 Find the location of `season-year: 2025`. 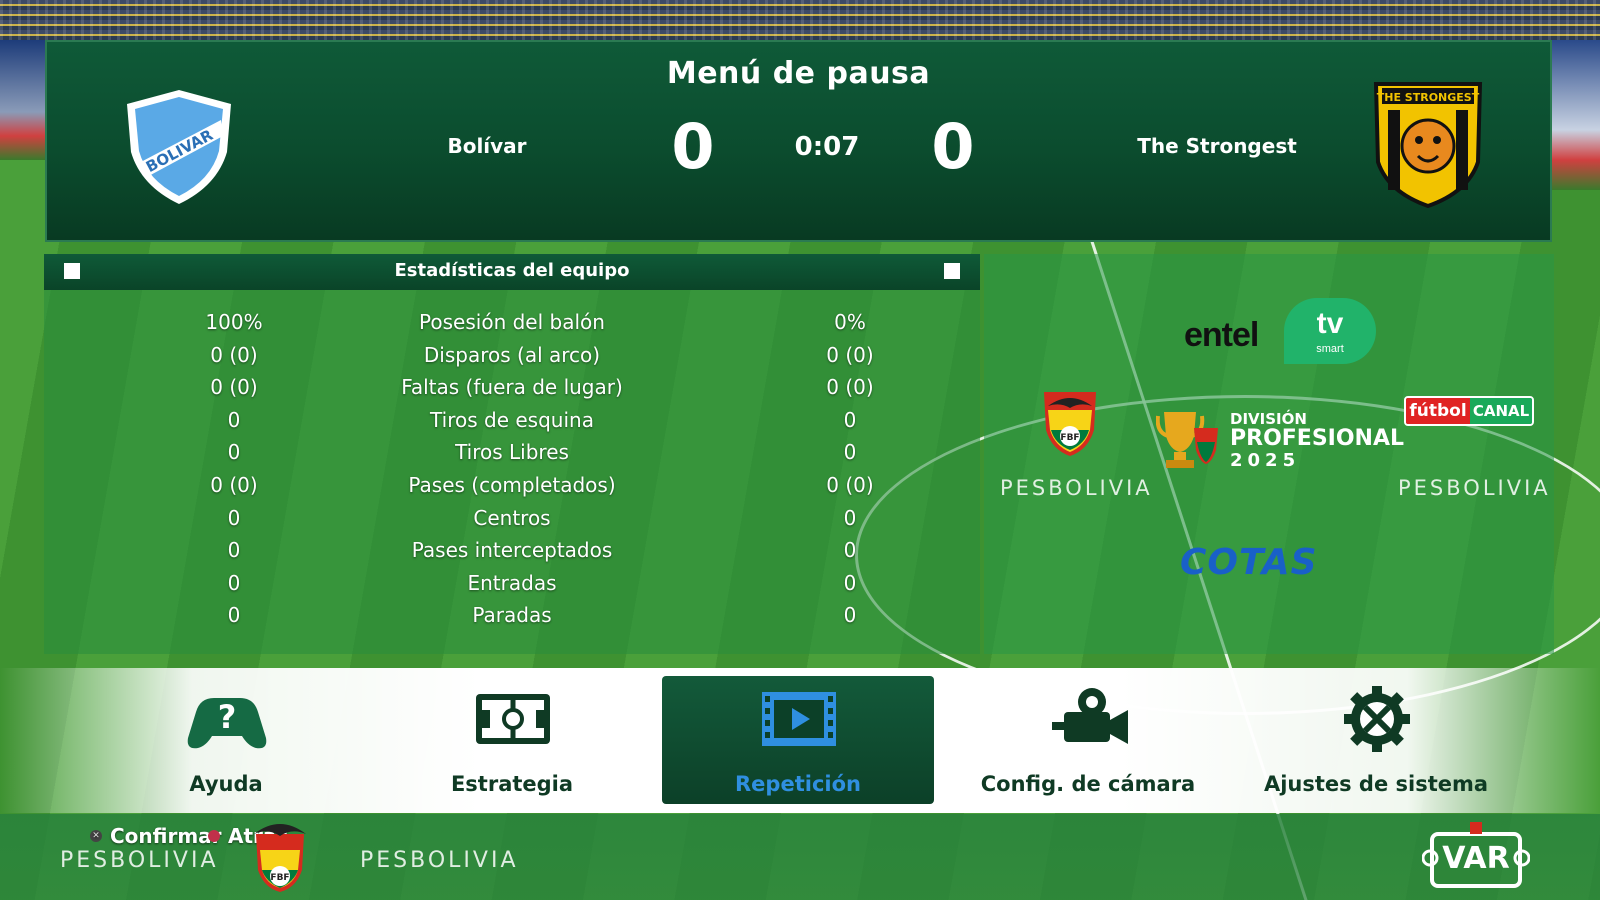

season-year: 2025 is located at coordinates (1265, 460).